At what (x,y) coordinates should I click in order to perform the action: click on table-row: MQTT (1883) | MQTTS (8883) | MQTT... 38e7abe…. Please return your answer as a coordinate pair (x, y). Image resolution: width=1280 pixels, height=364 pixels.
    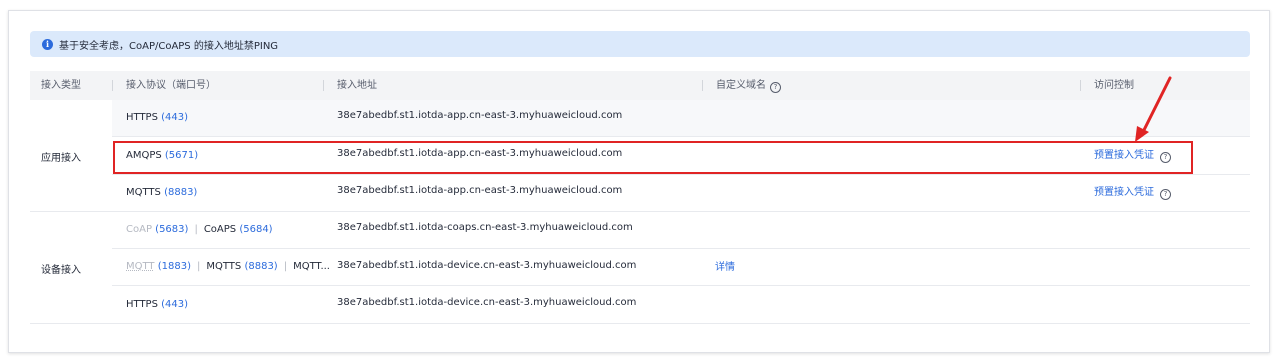
    Looking at the image, I should click on (681, 267).